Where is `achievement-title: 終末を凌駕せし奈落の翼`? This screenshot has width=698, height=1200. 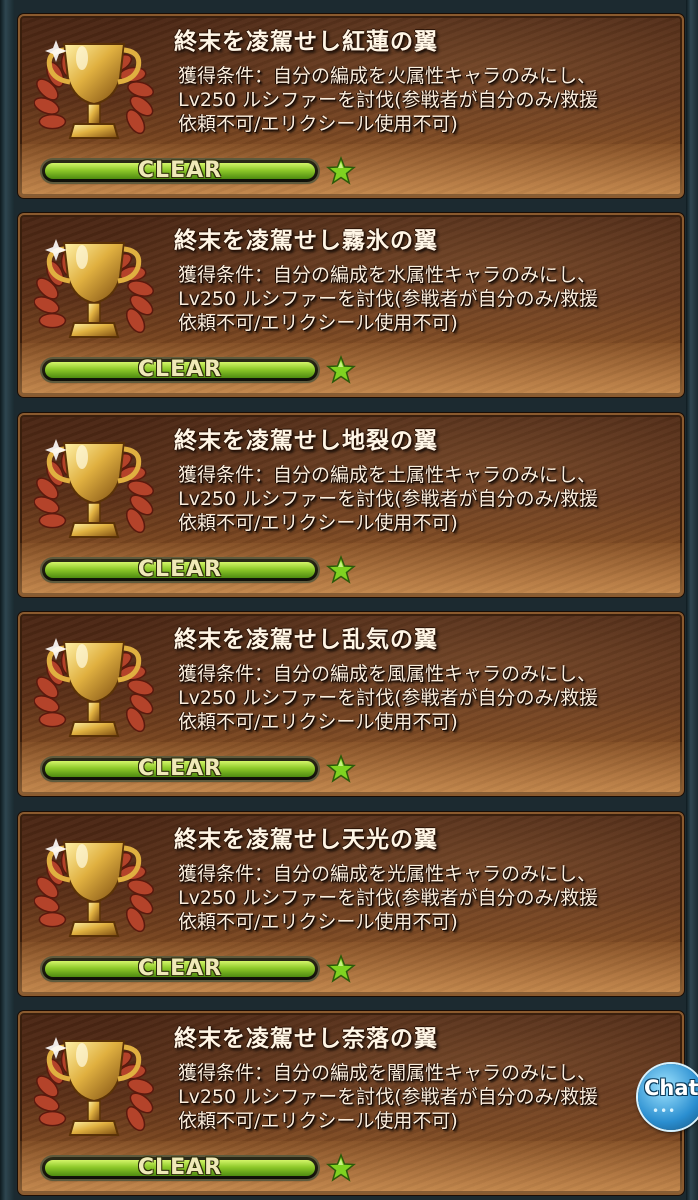
achievement-title: 終末を凌駕せし奈落の翼 is located at coordinates (306, 1039).